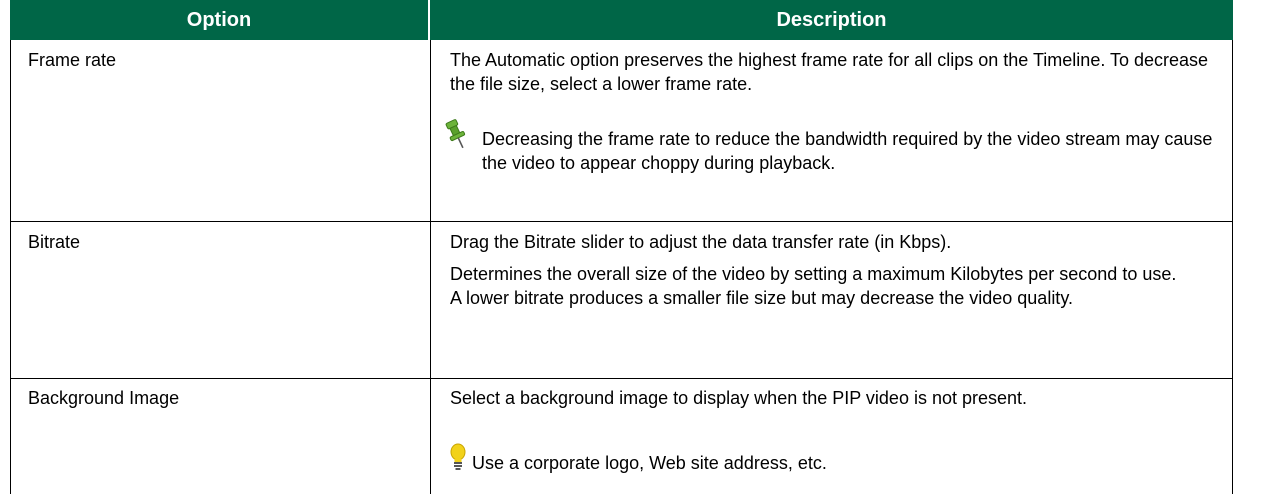 The width and height of the screenshot is (1283, 494). I want to click on right-border, so click(1232, 267).